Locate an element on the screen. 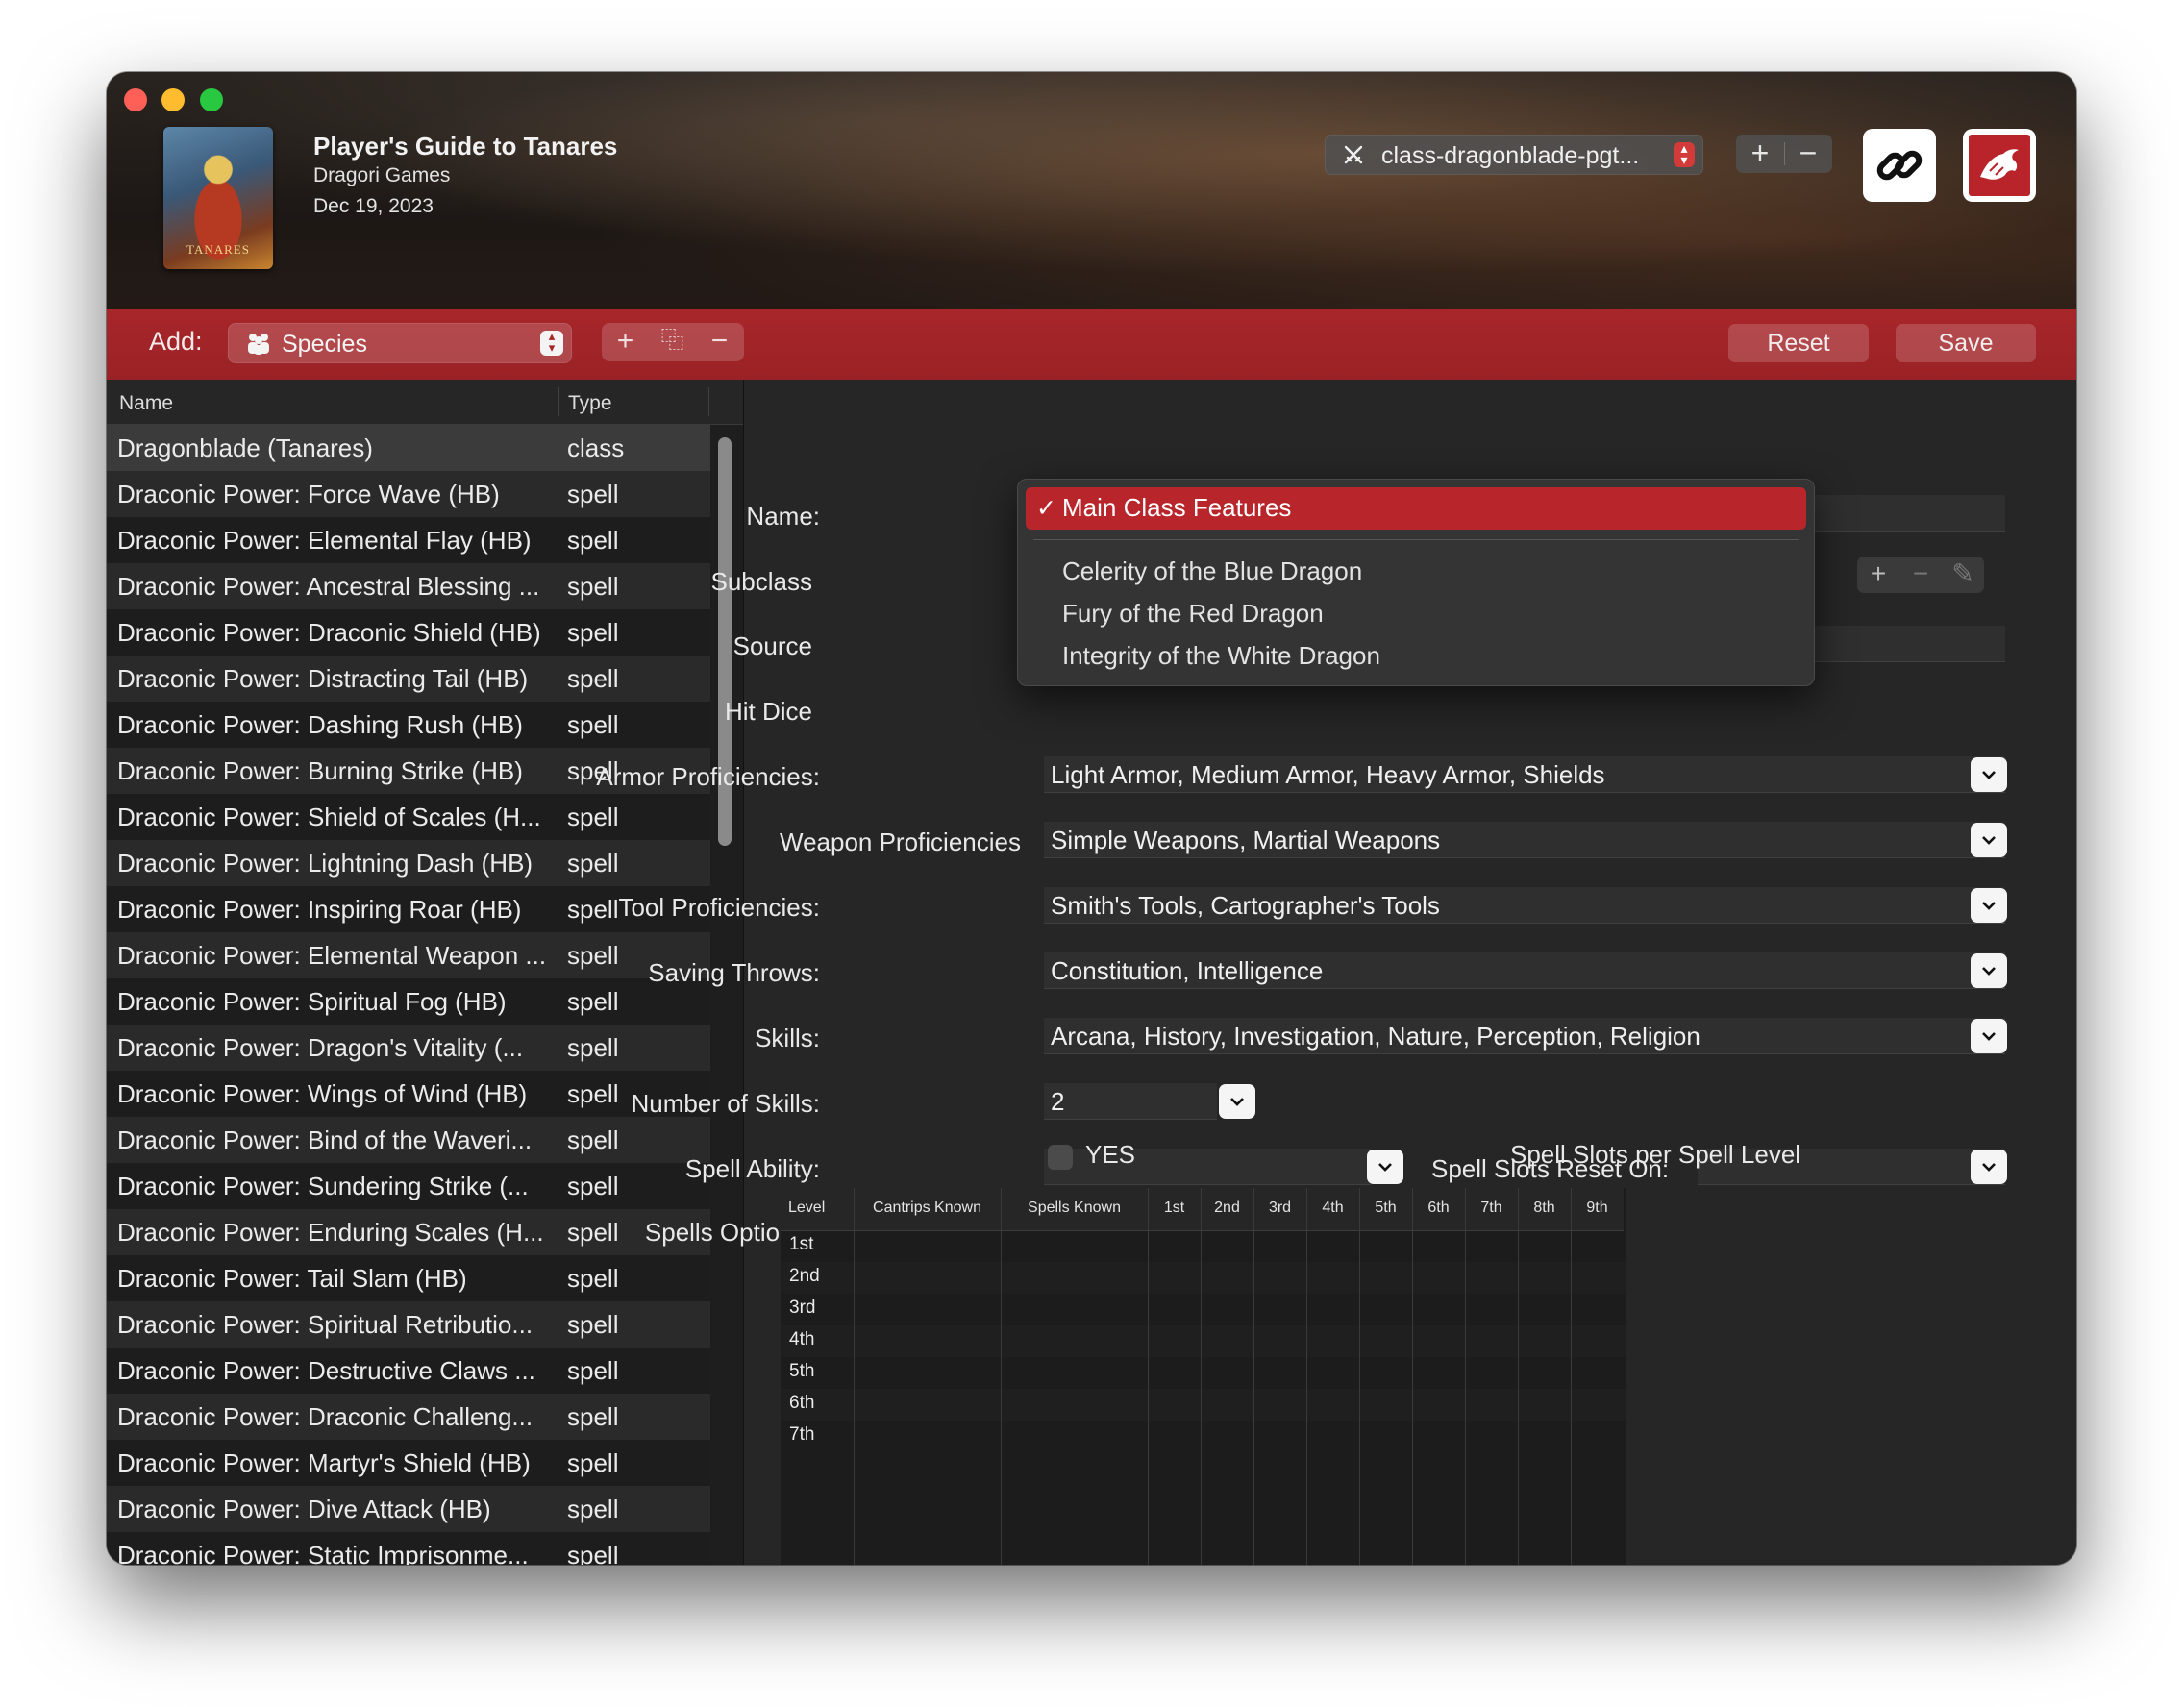 The width and height of the screenshot is (2184, 1707). spell-grid-row: 7th is located at coordinates (1204, 1436).